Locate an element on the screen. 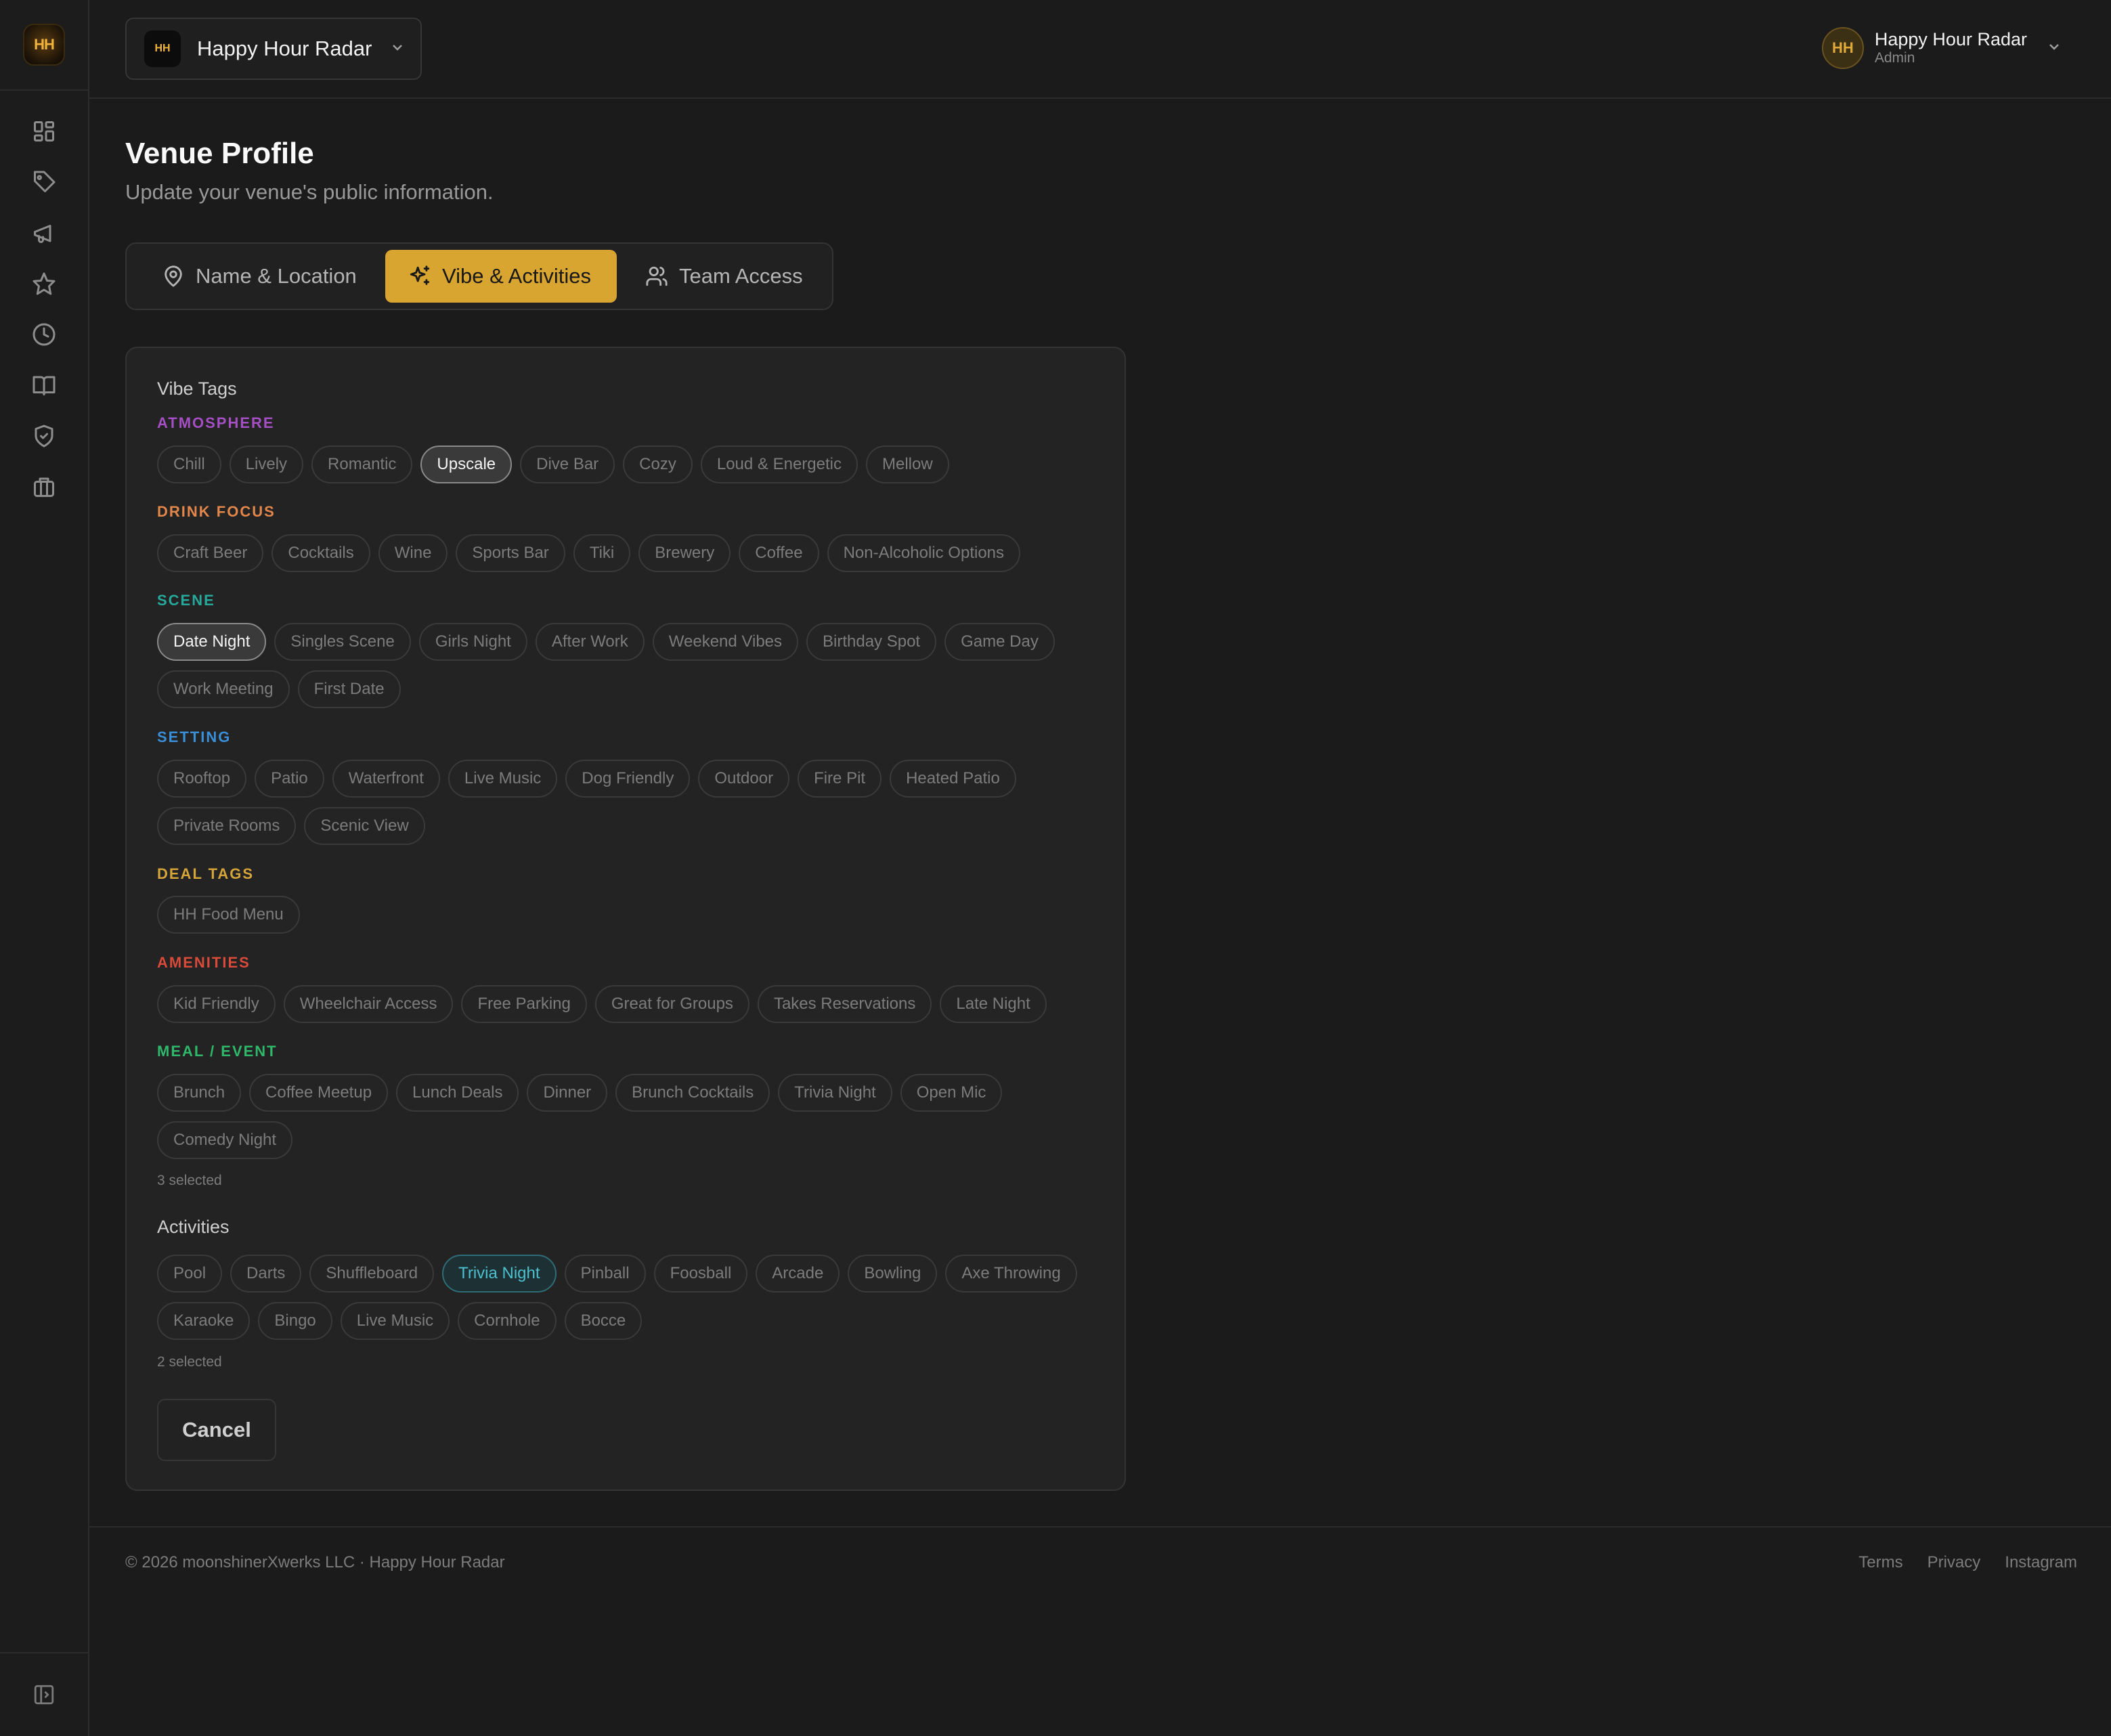  tag-chip-game-day: Game Day is located at coordinates (999, 642).